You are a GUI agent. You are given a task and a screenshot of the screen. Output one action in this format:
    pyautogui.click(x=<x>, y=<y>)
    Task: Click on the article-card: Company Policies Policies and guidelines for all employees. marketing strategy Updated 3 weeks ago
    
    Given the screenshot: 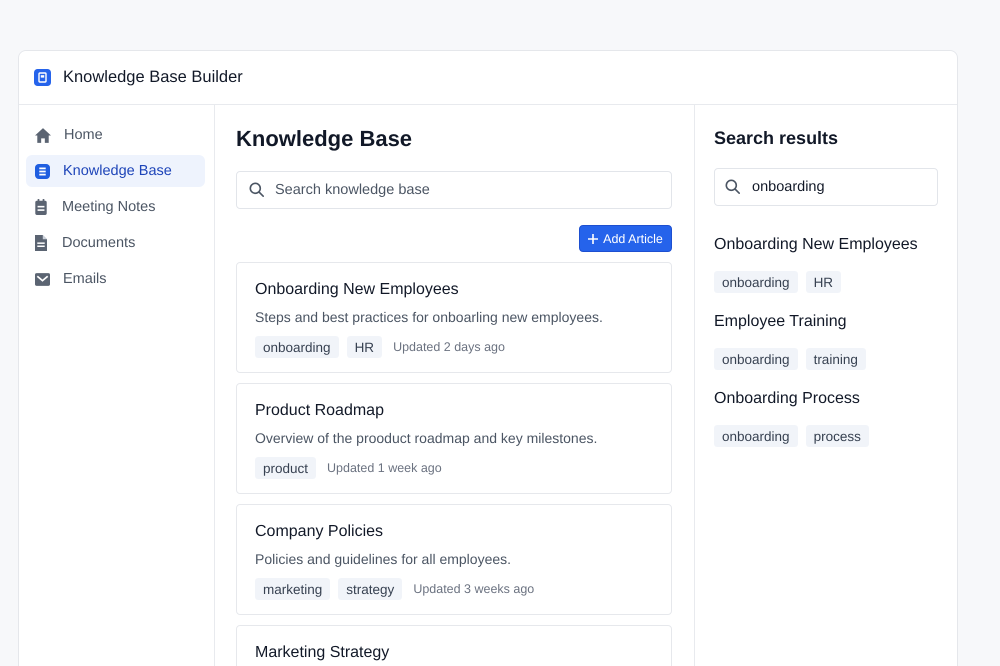 What is the action you would take?
    pyautogui.click(x=454, y=559)
    